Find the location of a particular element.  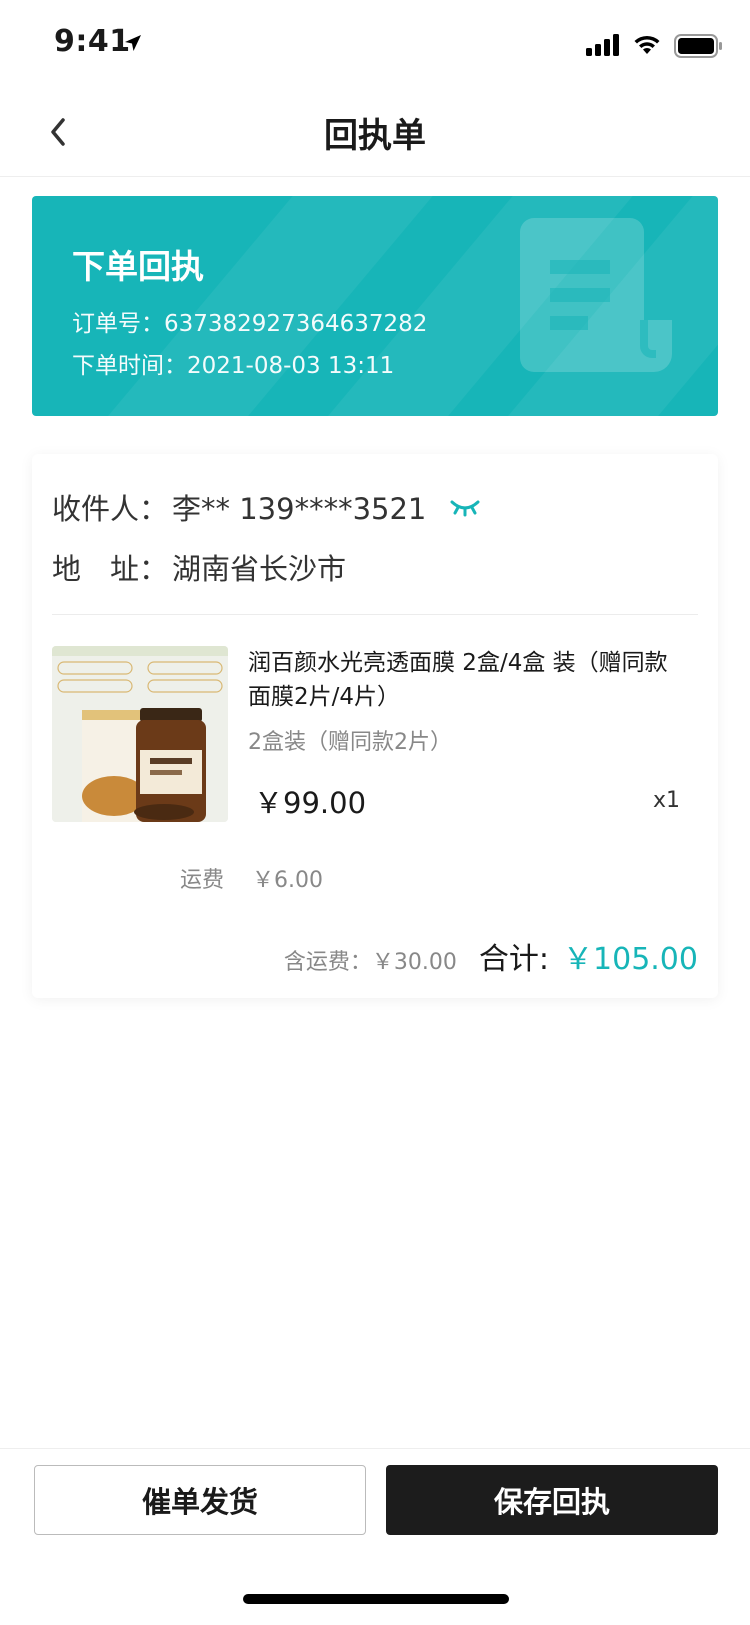

address-value: 湖南省长沙市 is located at coordinates (259, 569).